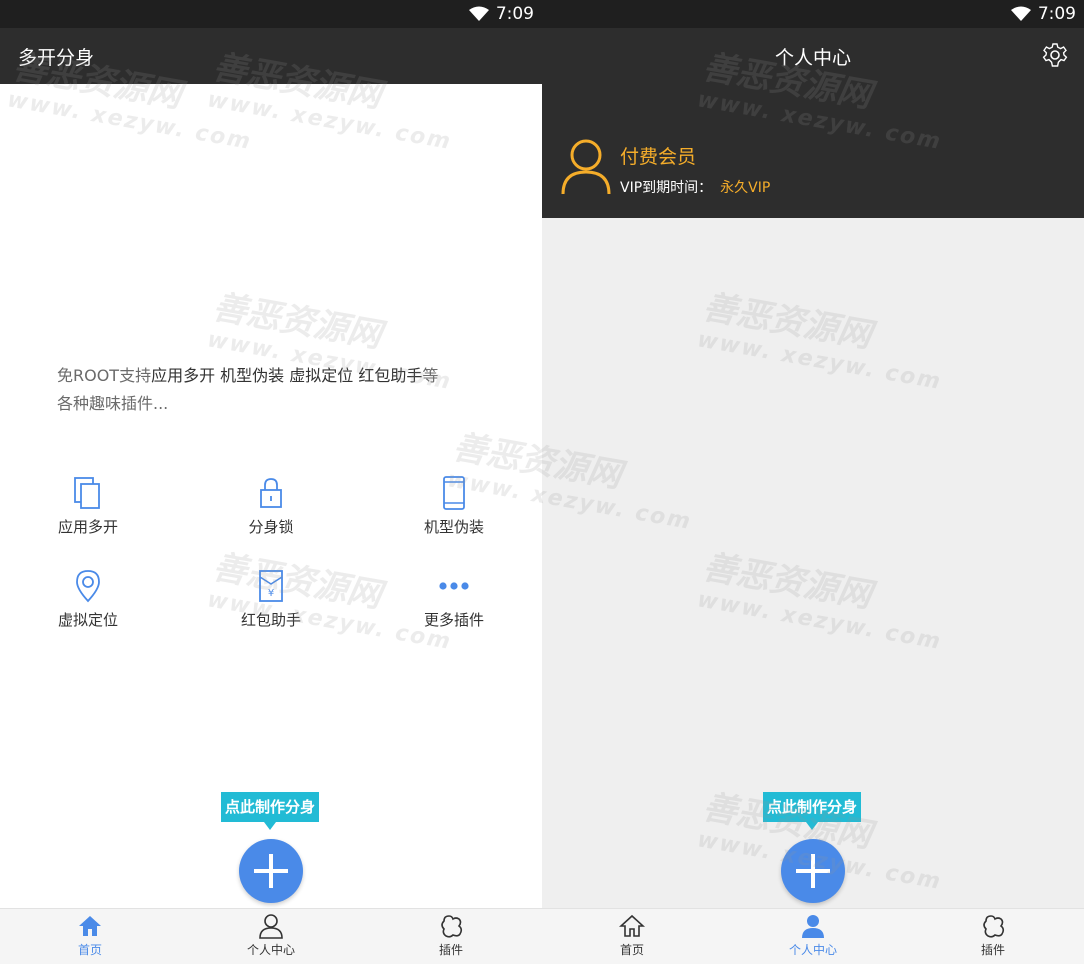 The image size is (1084, 964). What do you see at coordinates (271, 527) in the screenshot?
I see `feature-label: 分身锁` at bounding box center [271, 527].